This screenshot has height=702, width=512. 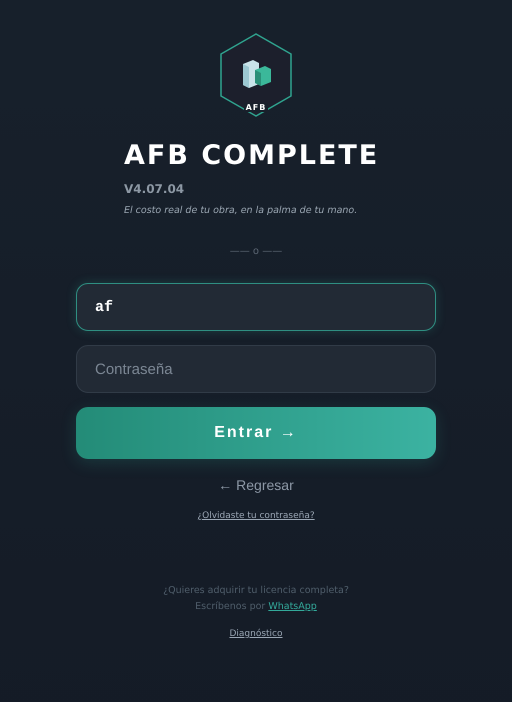 I want to click on whatsapp-link: WhatsApp, so click(x=292, y=606).